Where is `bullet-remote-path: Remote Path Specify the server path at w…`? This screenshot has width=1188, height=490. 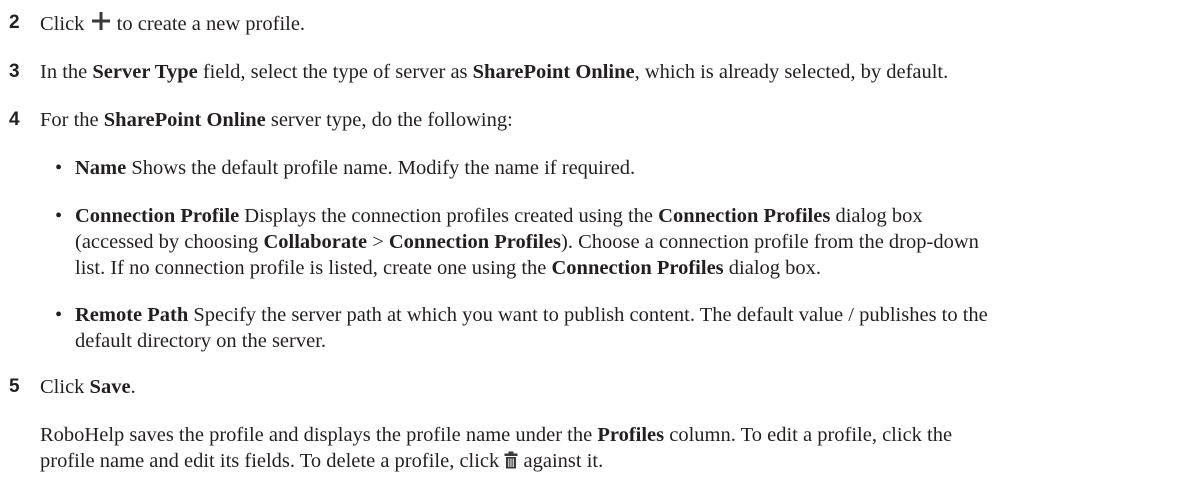
bullet-remote-path: Remote Path Specify the server path at w… is located at coordinates (531, 315).